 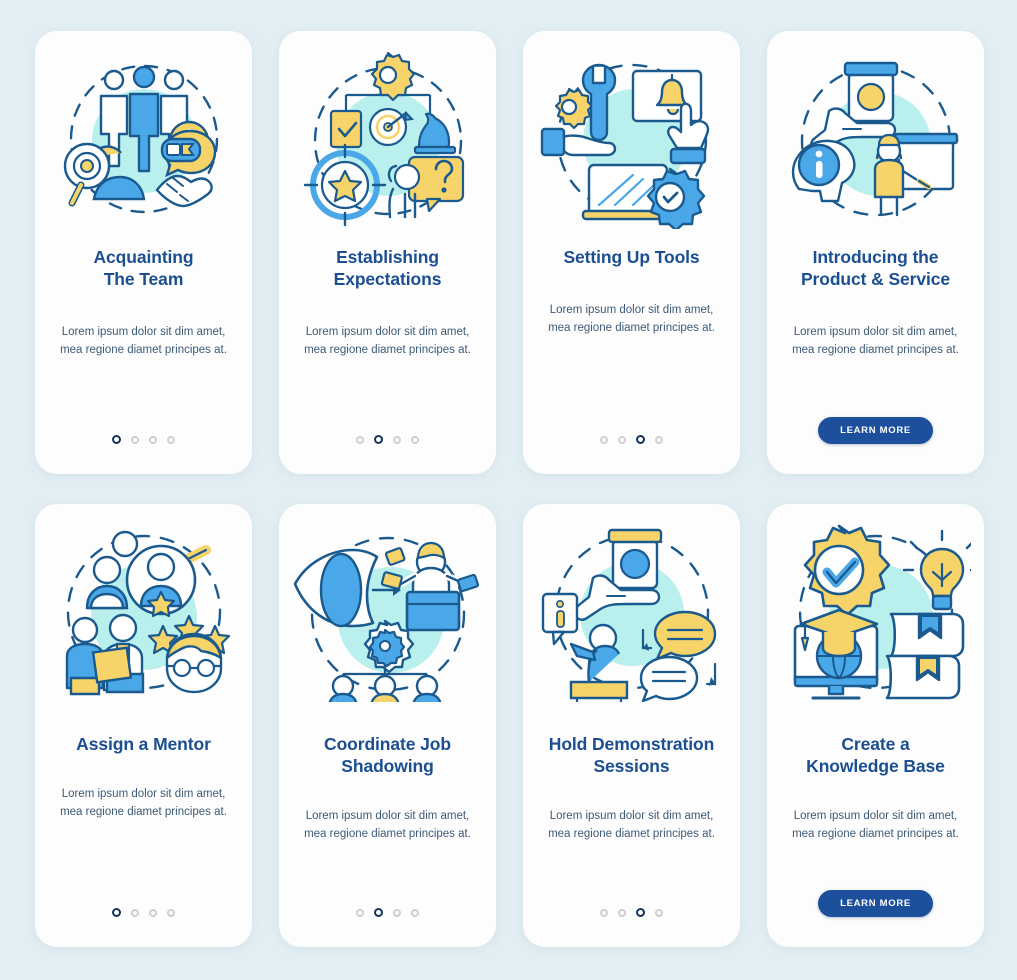 I want to click on title-line: Setting Up Tools, so click(x=631, y=257).